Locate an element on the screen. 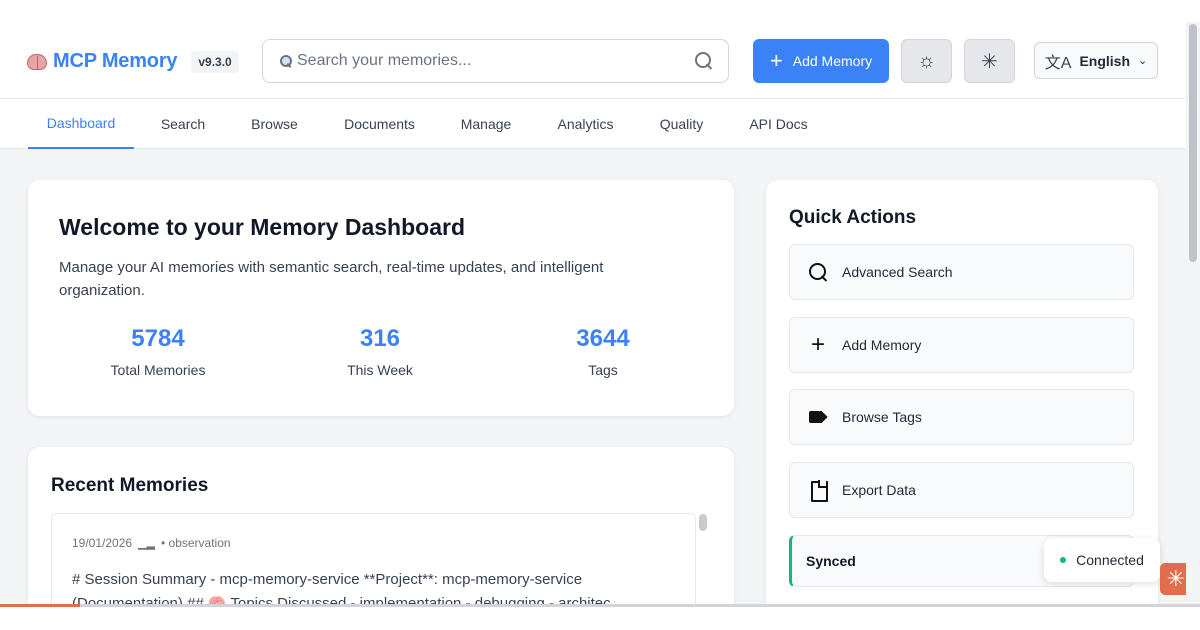  stat-label: Tags is located at coordinates (603, 370).